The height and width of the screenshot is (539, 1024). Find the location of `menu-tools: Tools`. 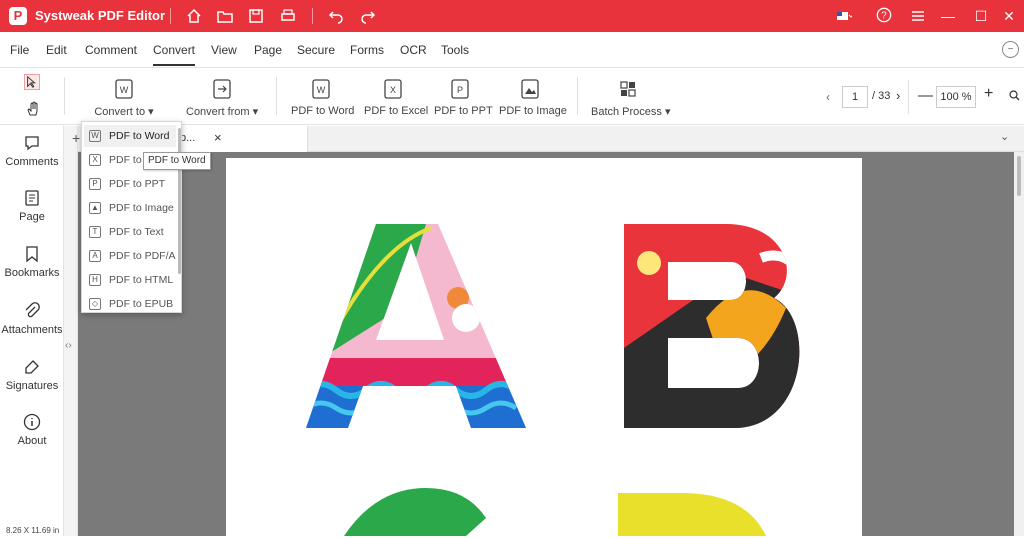

menu-tools: Tools is located at coordinates (455, 50).